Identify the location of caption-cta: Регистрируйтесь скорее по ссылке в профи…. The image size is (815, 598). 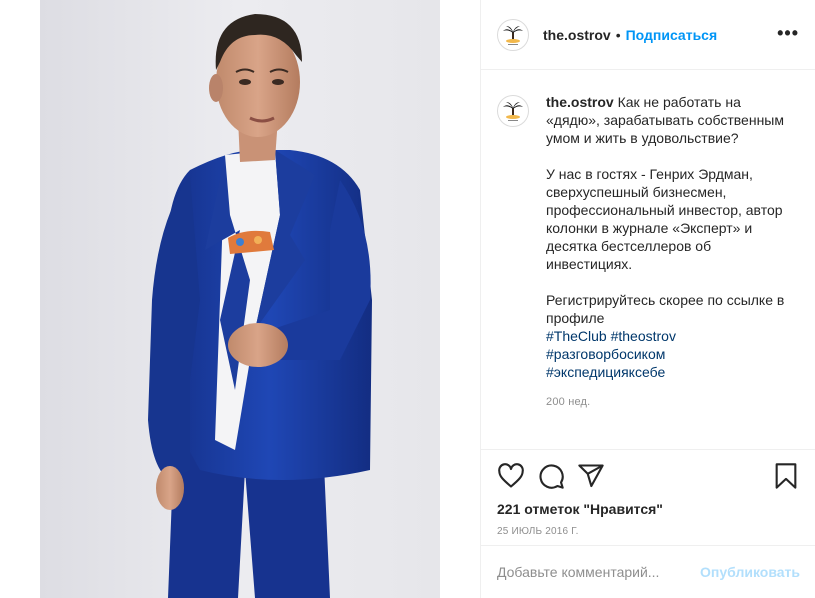
(665, 309).